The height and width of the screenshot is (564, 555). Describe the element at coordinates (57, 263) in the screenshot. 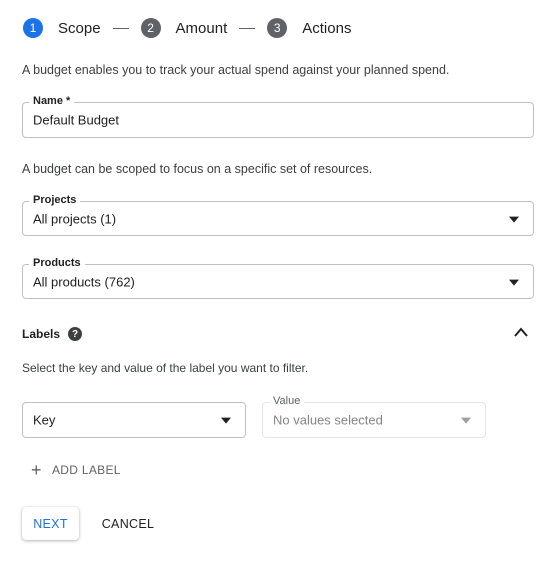

I see `products-select-label: Products` at that location.